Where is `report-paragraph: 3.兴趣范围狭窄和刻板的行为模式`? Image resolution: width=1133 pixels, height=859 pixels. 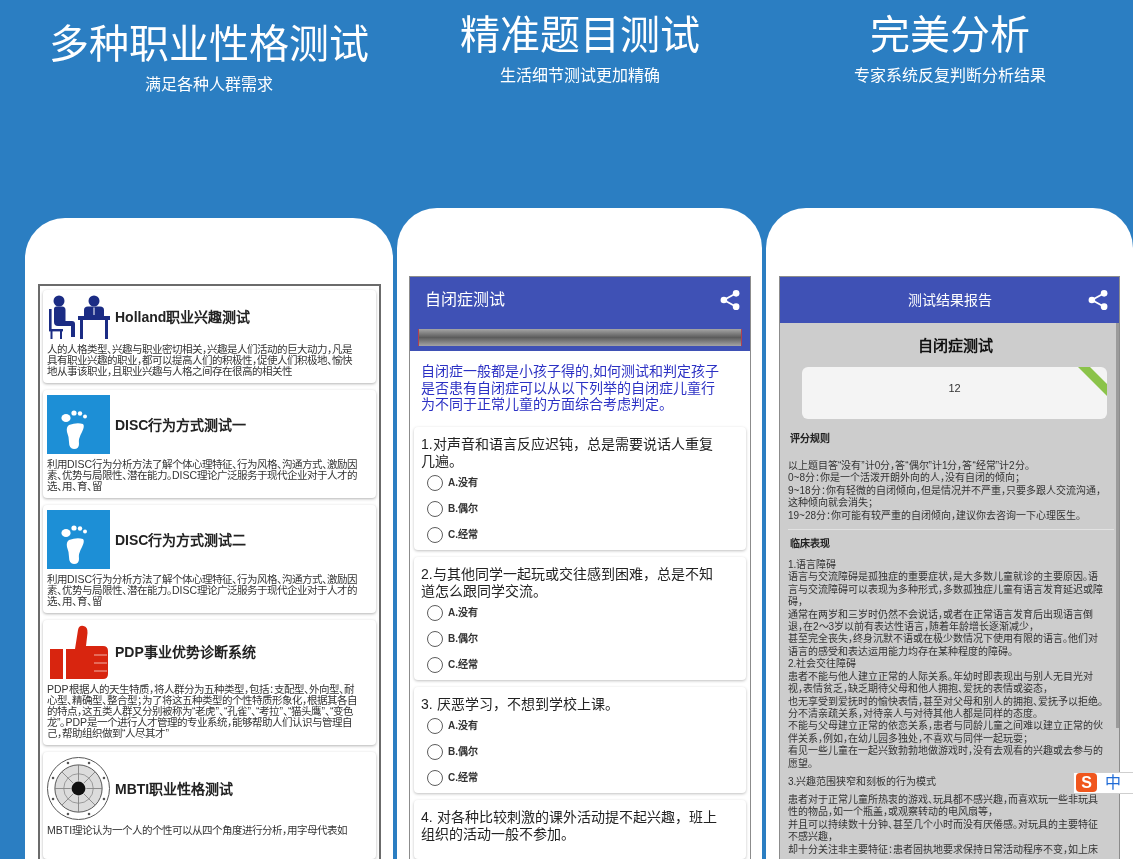 report-paragraph: 3.兴趣范围狭窄和刻板的行为模式 is located at coordinates (862, 782).